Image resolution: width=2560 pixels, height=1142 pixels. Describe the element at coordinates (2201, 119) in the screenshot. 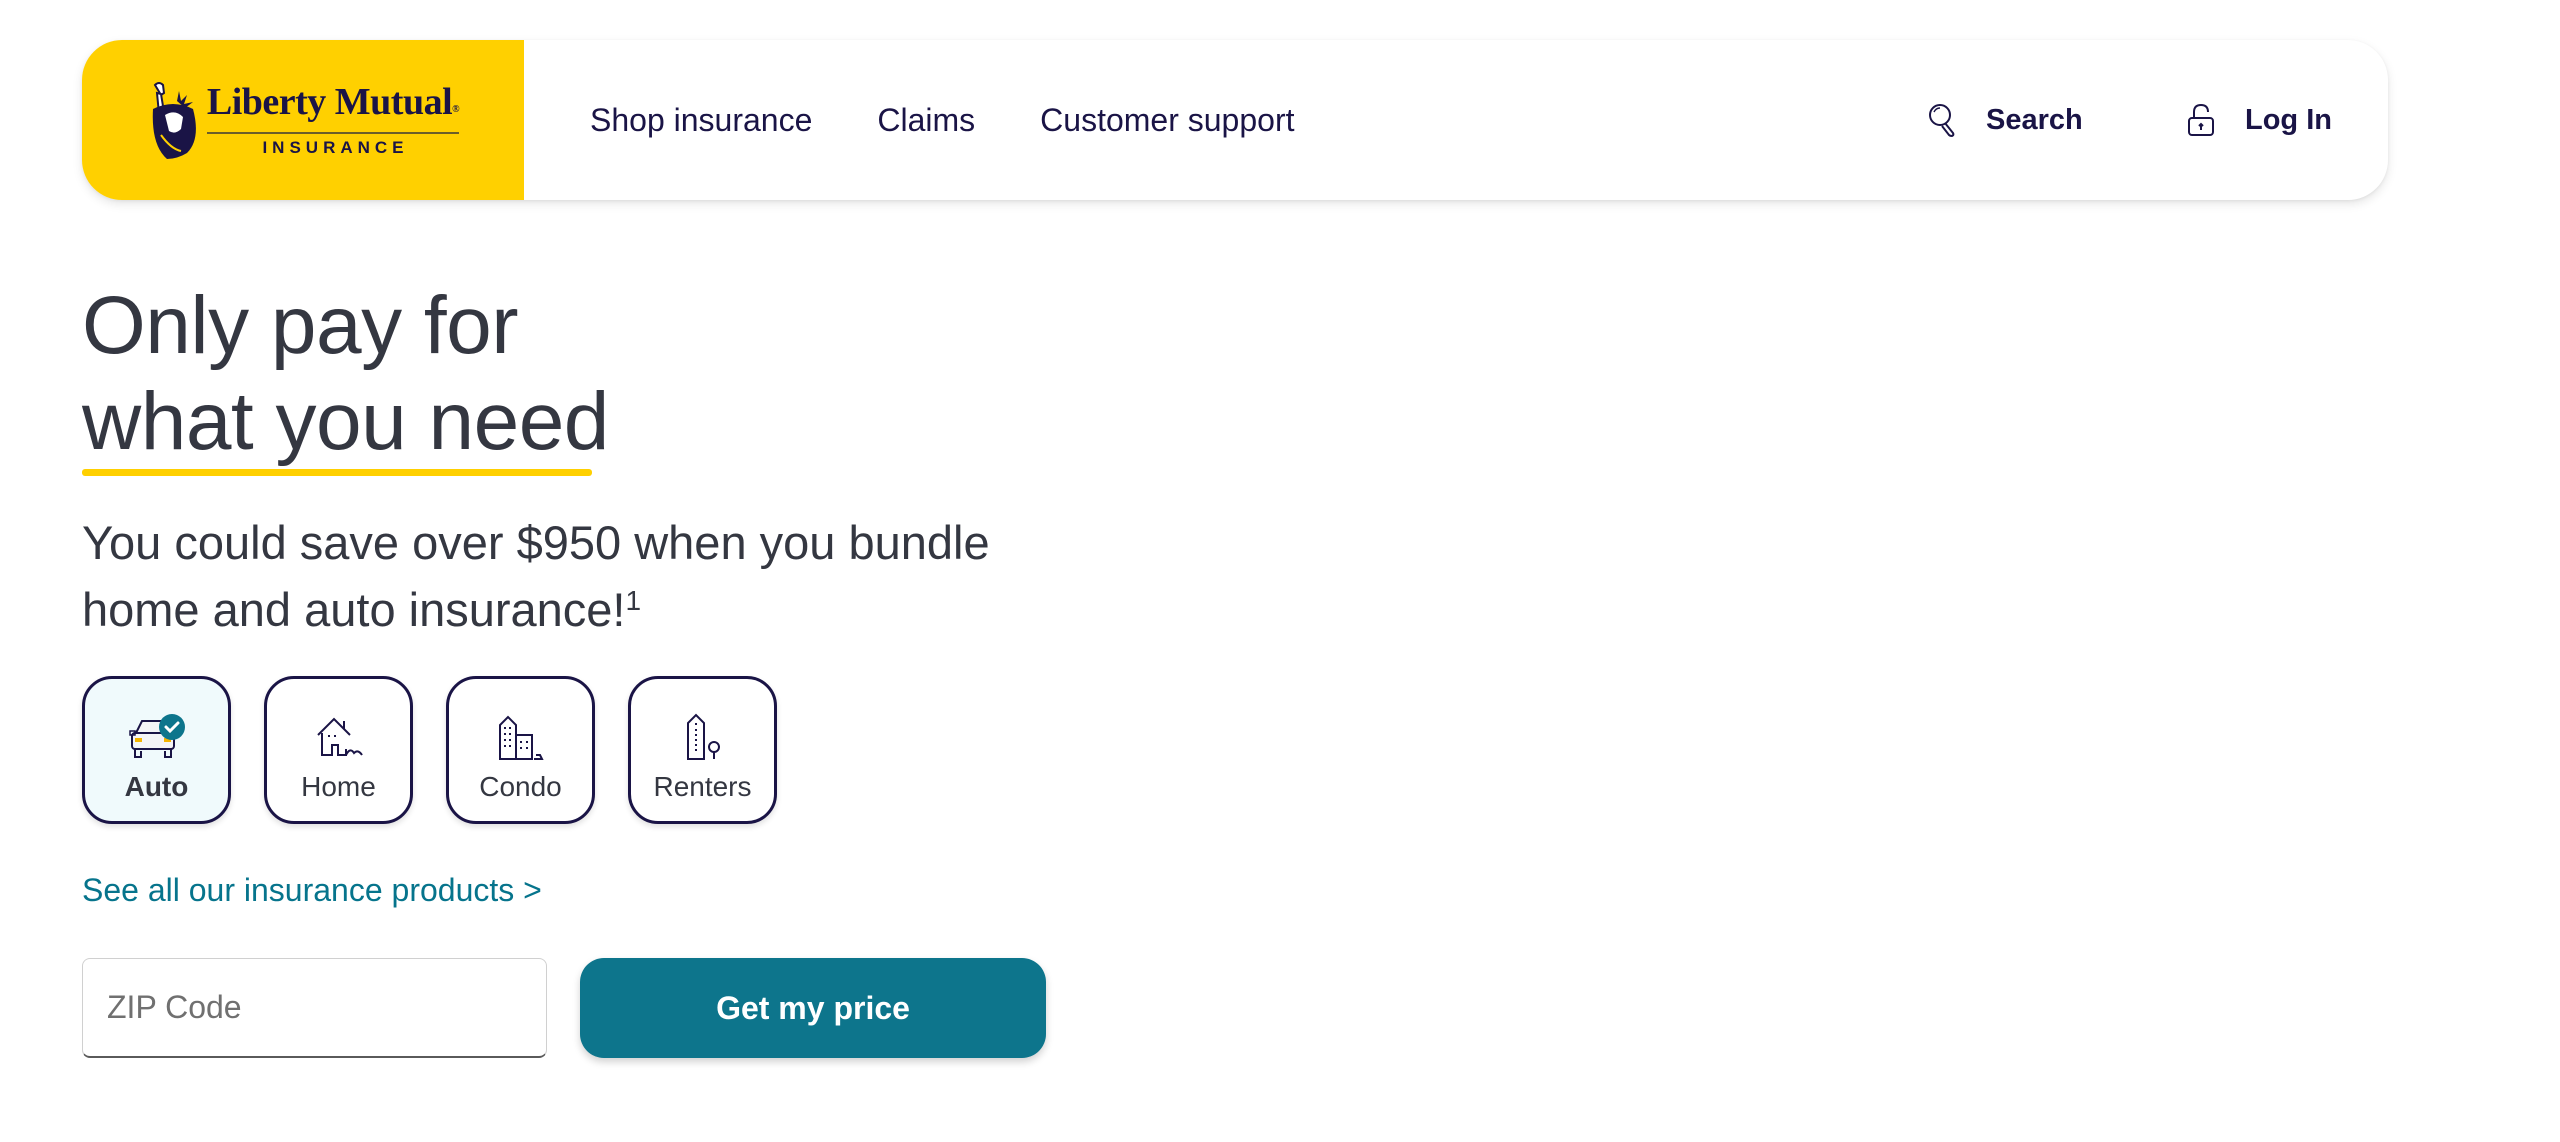

I see `unlock-icon` at that location.